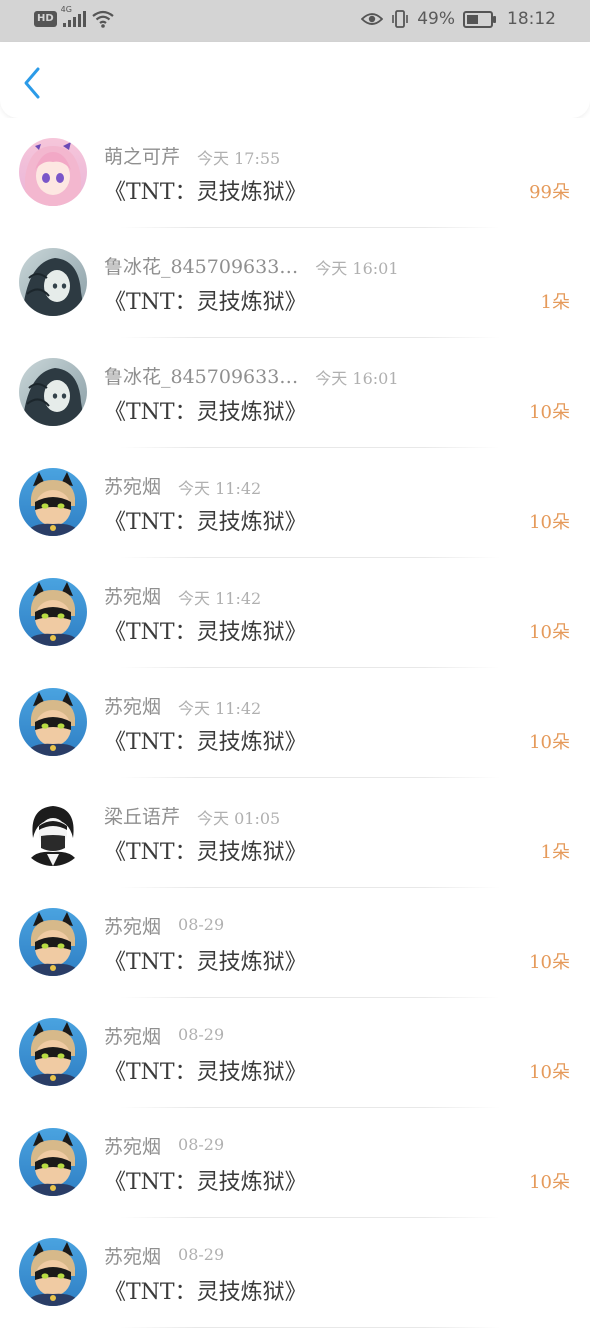 The width and height of the screenshot is (590, 1328). Describe the element at coordinates (295, 833) in the screenshot. I see `list-item: 梁丘语芹 今天 01:05 《TNT：灵技炼狱》 1朵` at that location.